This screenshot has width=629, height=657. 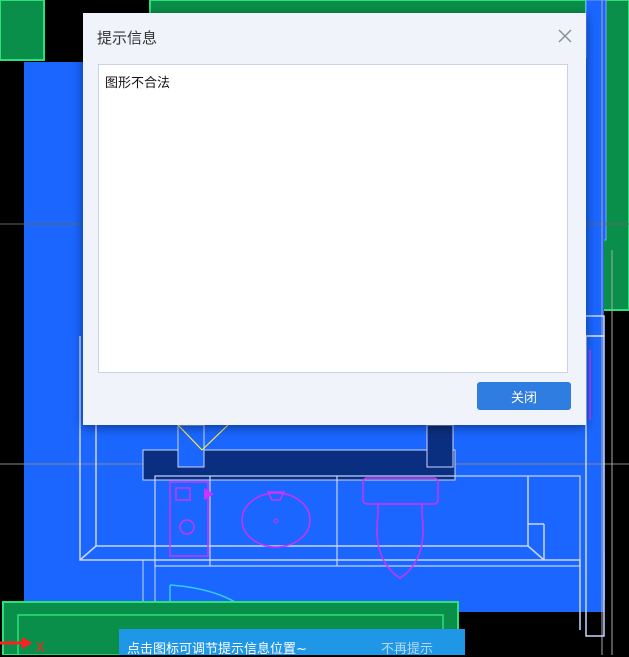 I want to click on dialog-header: 提示信息, so click(x=334, y=38).